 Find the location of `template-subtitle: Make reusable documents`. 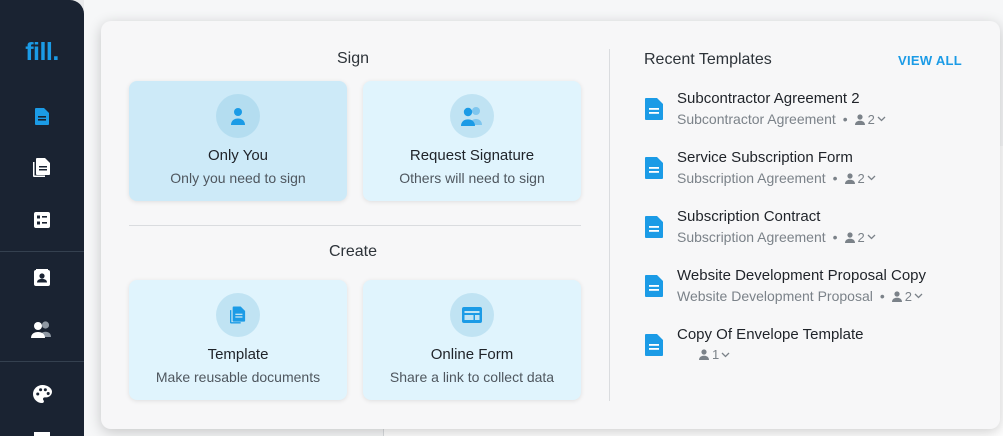

template-subtitle: Make reusable documents is located at coordinates (238, 377).